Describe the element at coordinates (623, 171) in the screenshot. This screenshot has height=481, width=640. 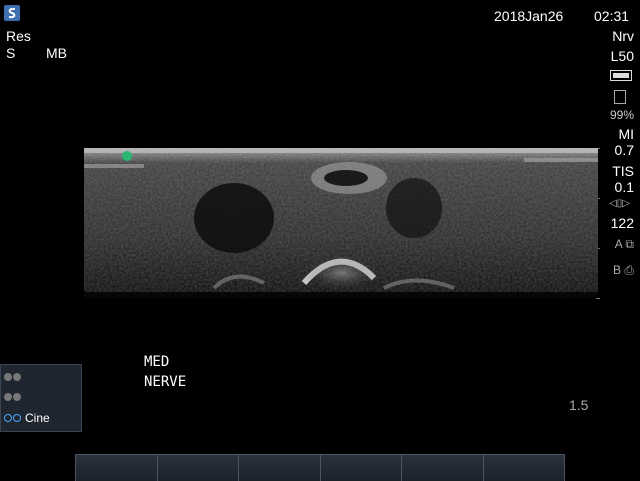
I see `tis-label: TIS` at that location.